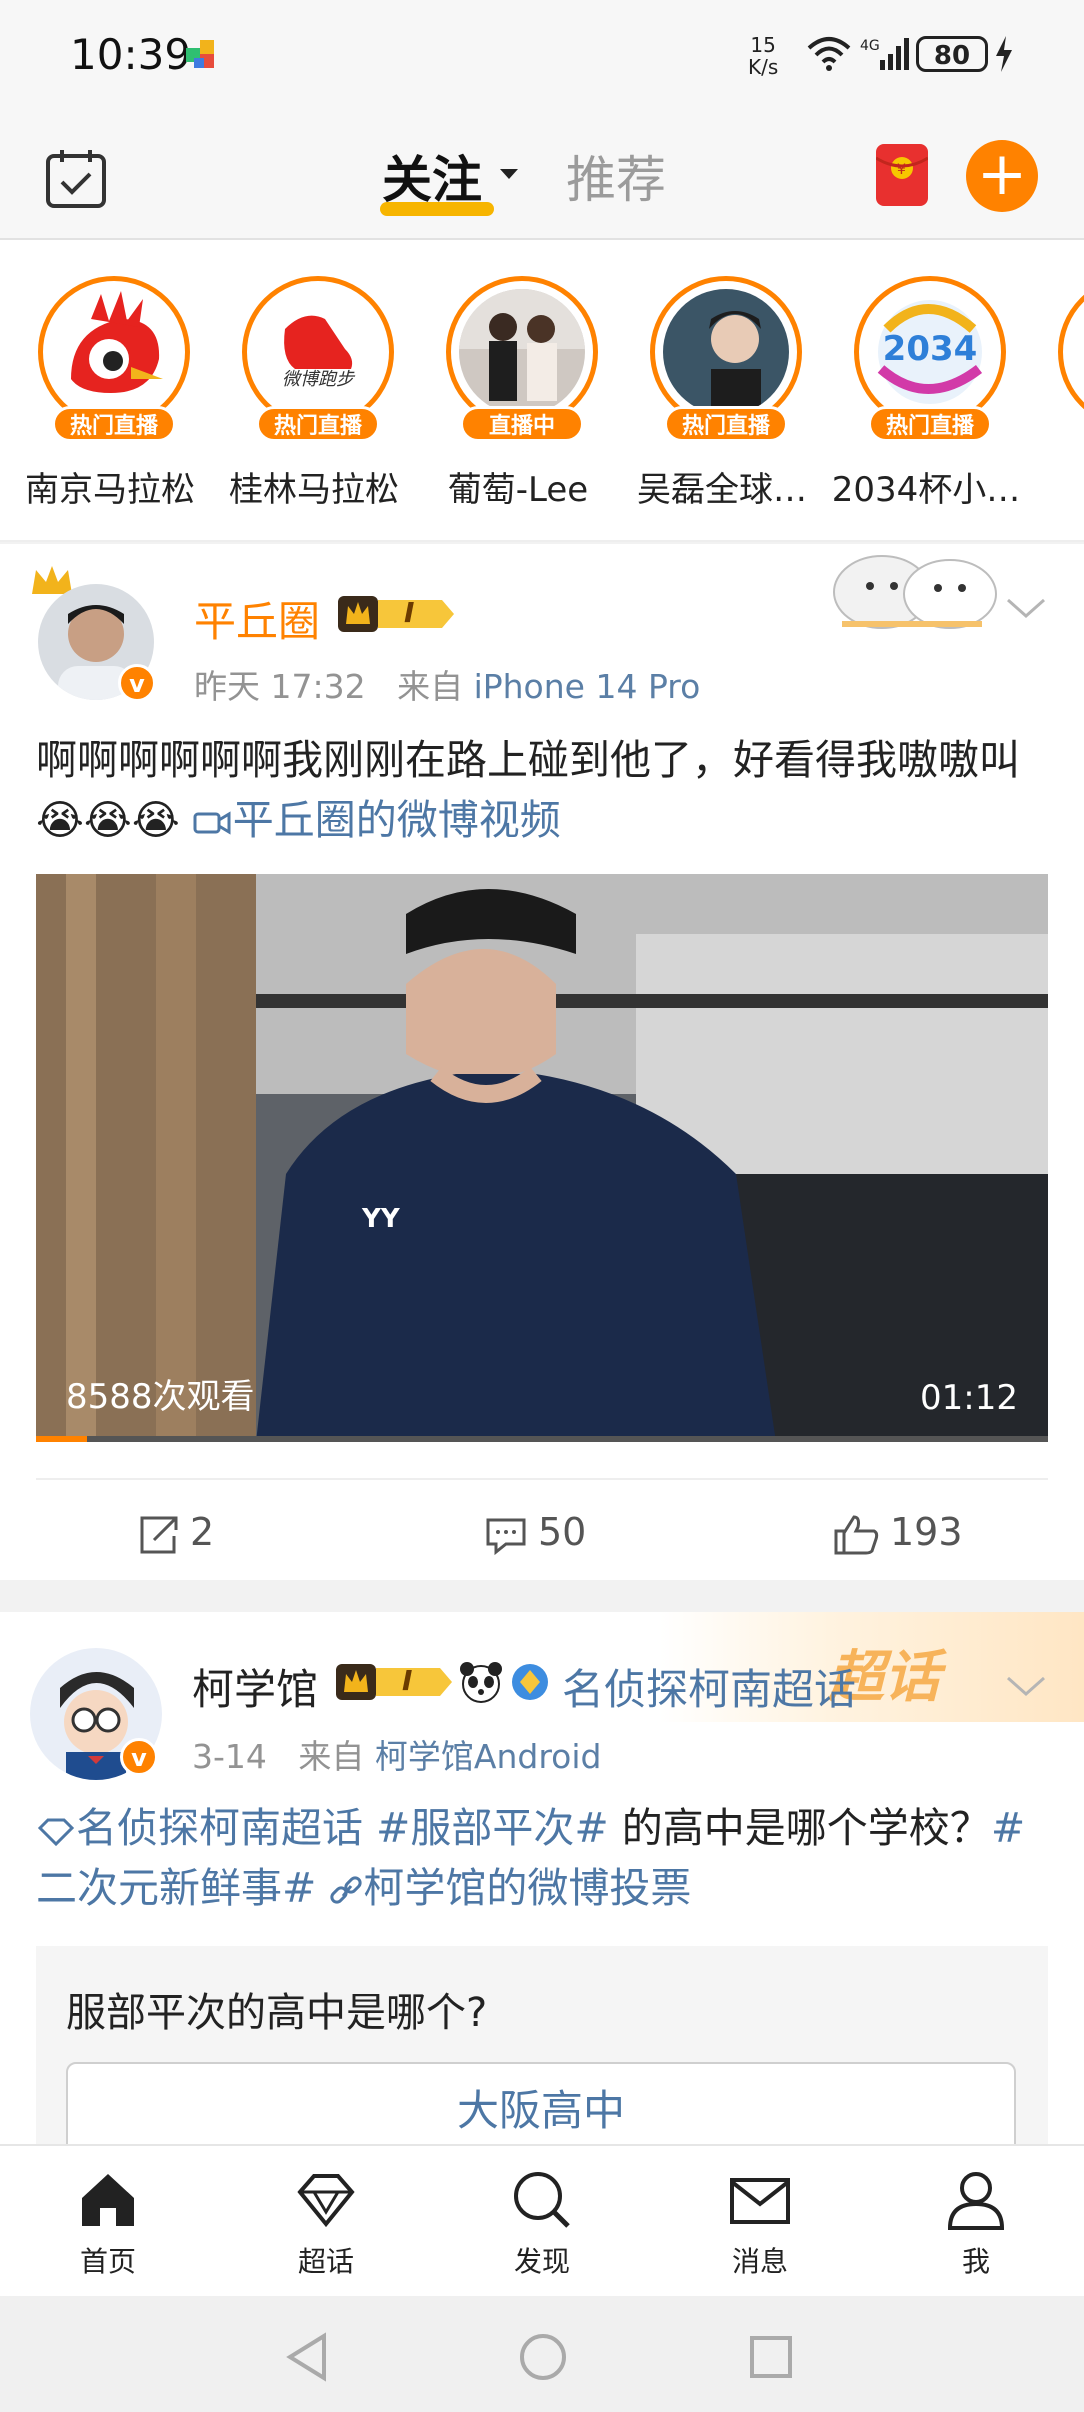  What do you see at coordinates (61, 1439) in the screenshot?
I see `video-progress-fill` at bounding box center [61, 1439].